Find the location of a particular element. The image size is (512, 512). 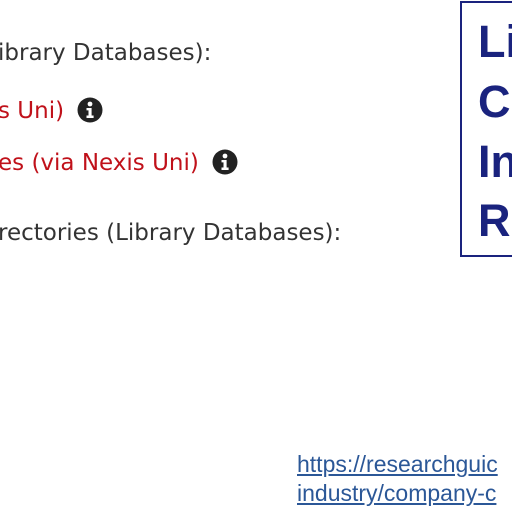

list-item-database-2: es (via Nexis Uni) is located at coordinates (119, 163).